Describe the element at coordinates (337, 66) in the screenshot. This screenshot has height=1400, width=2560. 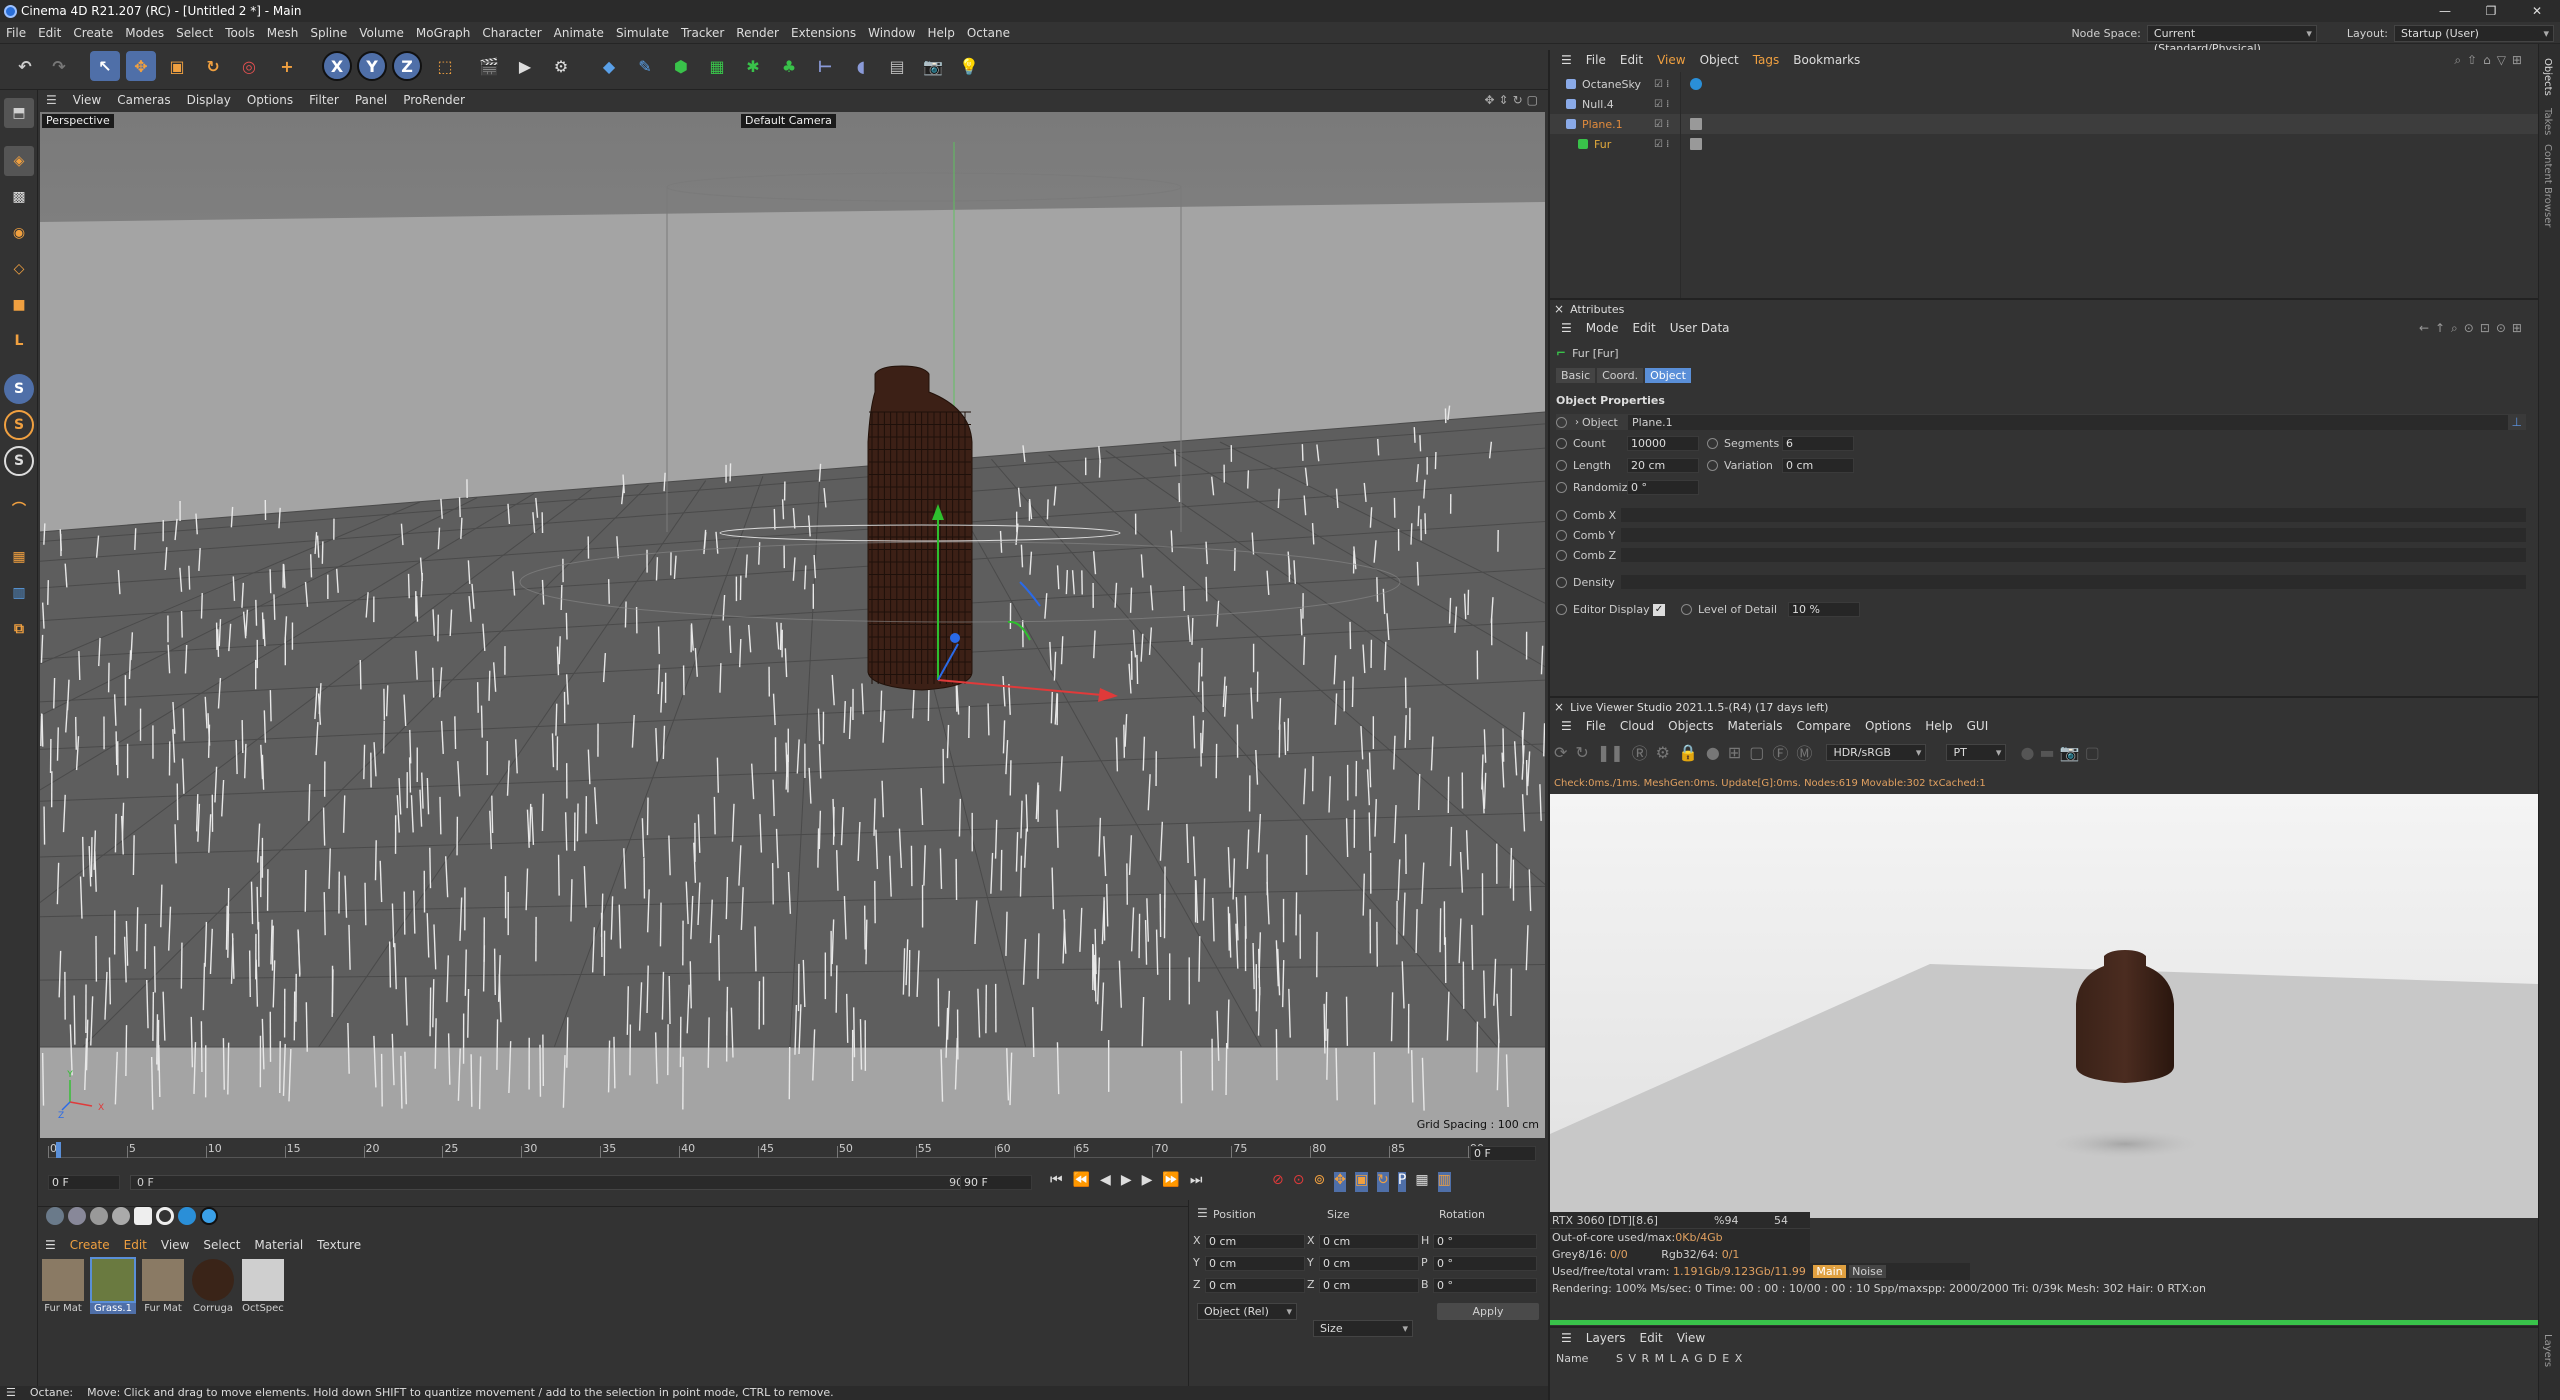
I see `axis-x-button: X` at that location.